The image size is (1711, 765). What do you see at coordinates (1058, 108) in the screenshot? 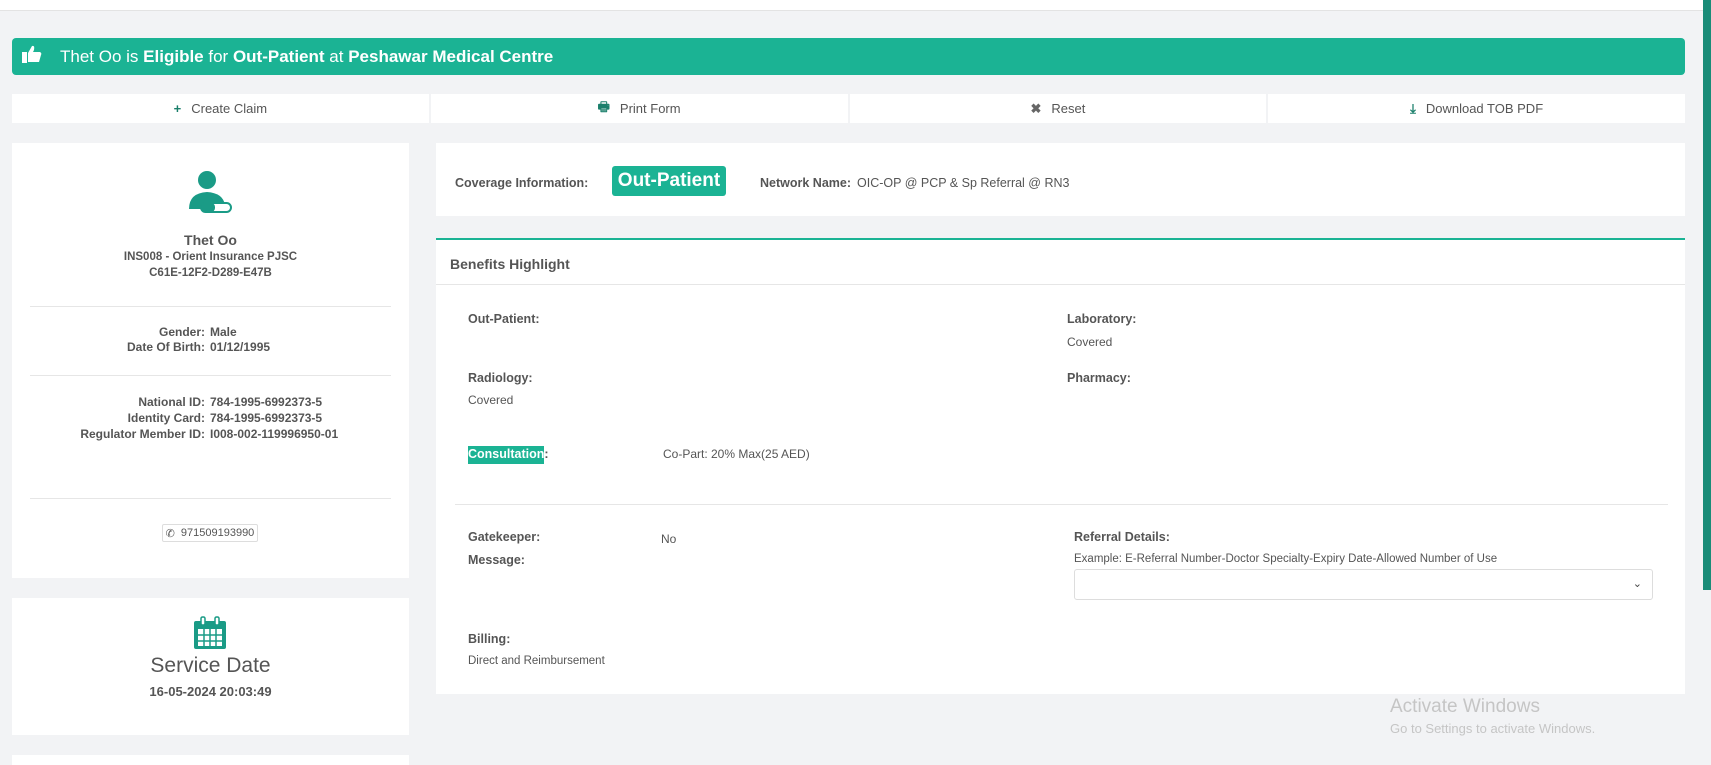
I see `reset-button: ✖ Reset` at bounding box center [1058, 108].